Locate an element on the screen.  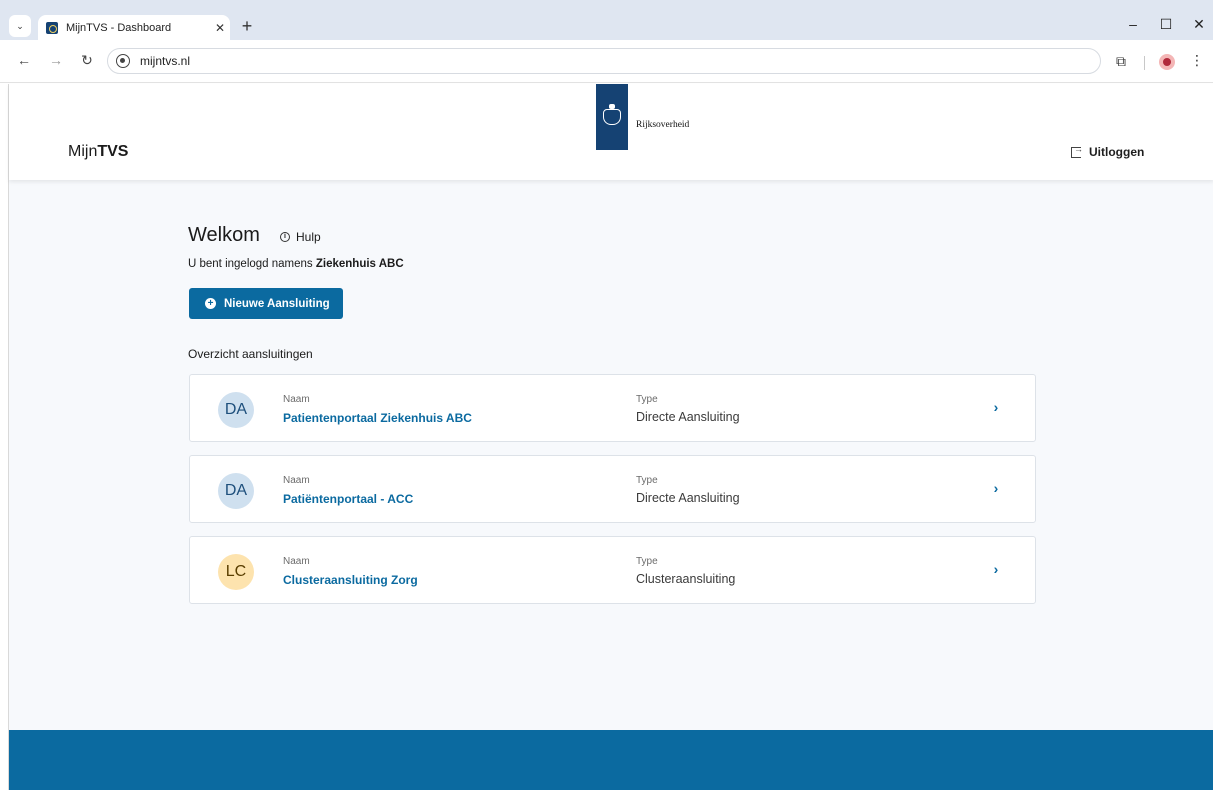
rijksoverheid-logo-text: Rijksoverheid is located at coordinates (663, 125).